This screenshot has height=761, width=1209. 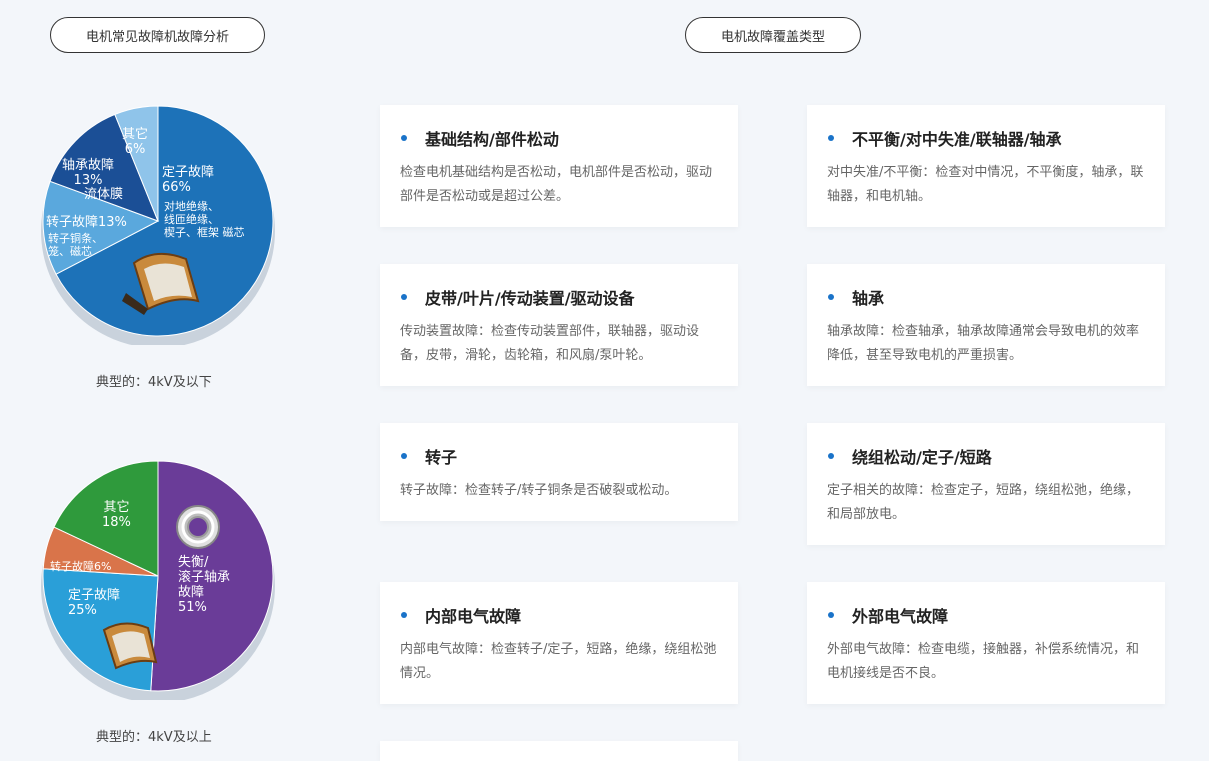 I want to click on pie-low-rotor-name: 转子故障13%, so click(x=86, y=222).